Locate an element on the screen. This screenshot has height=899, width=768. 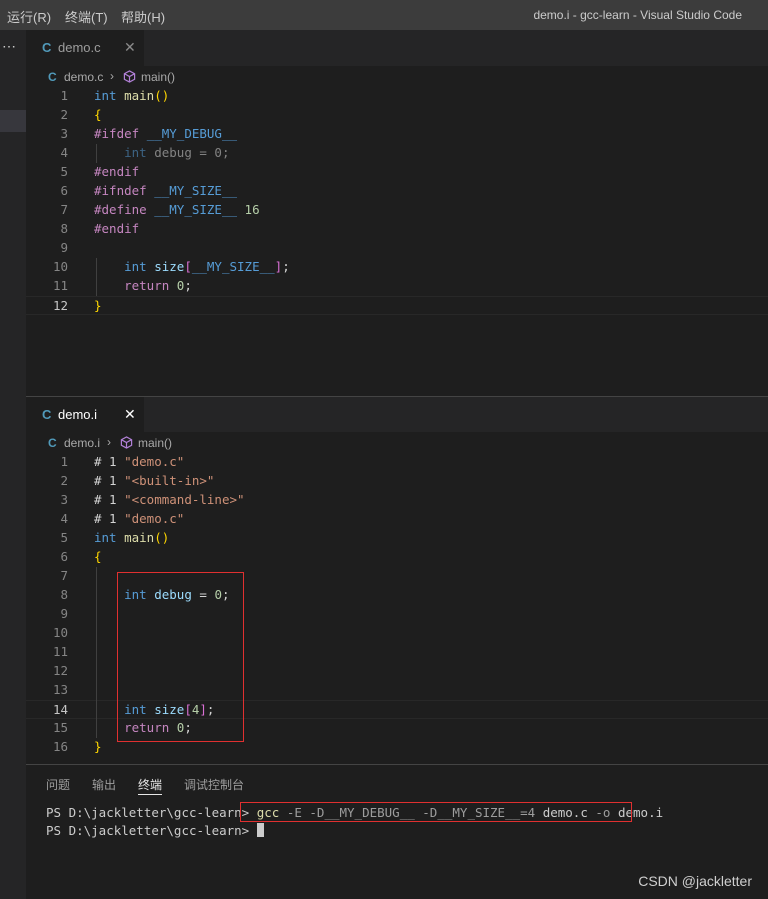
menu-run: 运行(R) is located at coordinates (29, 16).